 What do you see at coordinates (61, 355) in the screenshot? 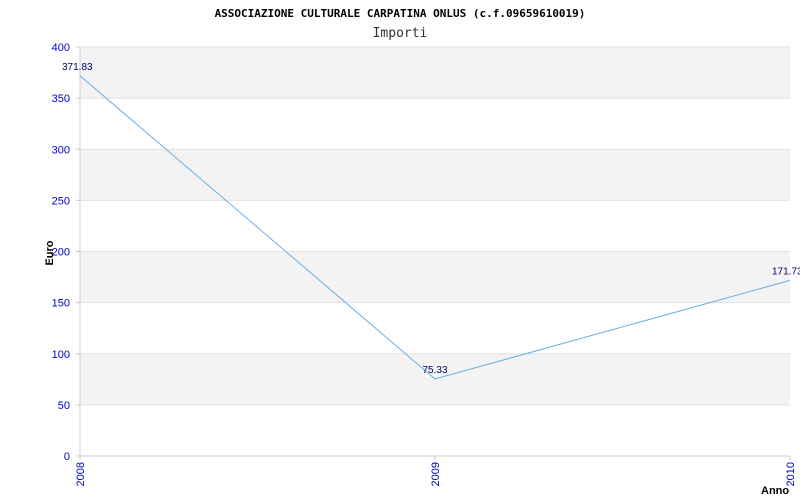
I see `y-tick-label: 100` at bounding box center [61, 355].